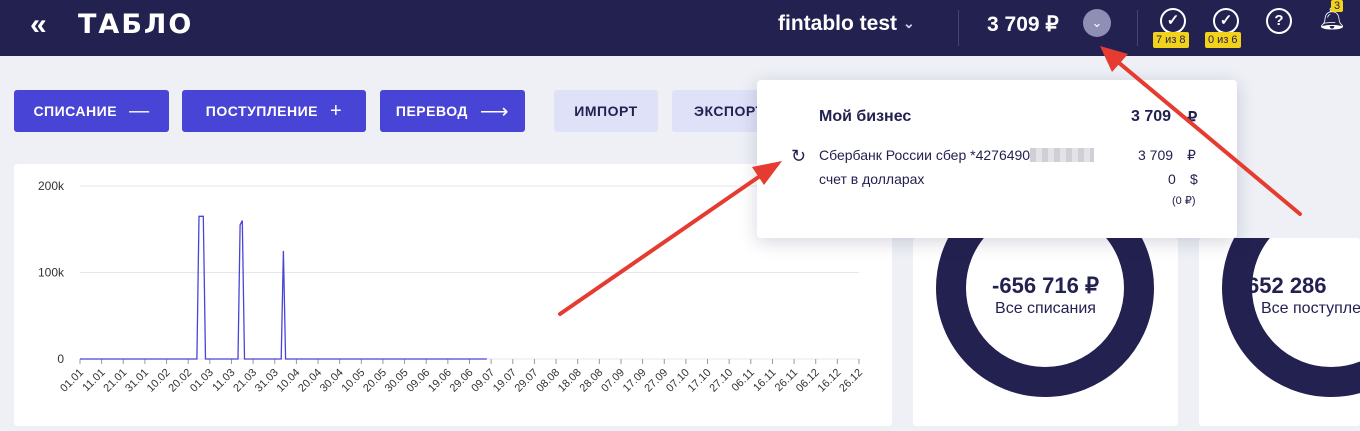 This screenshot has width=1360, height=431. What do you see at coordinates (180, 381) in the screenshot?
I see `x-tick-label: 20.02` at bounding box center [180, 381].